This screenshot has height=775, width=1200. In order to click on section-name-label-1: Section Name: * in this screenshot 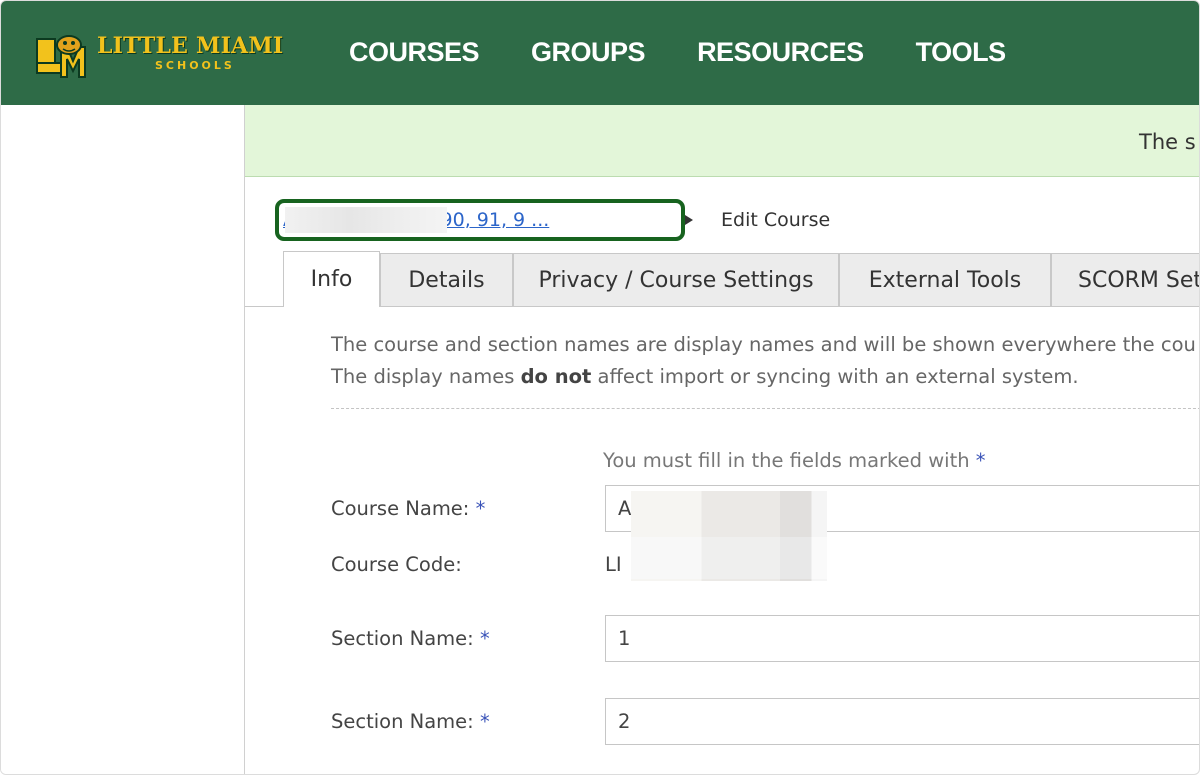, I will do `click(410, 638)`.